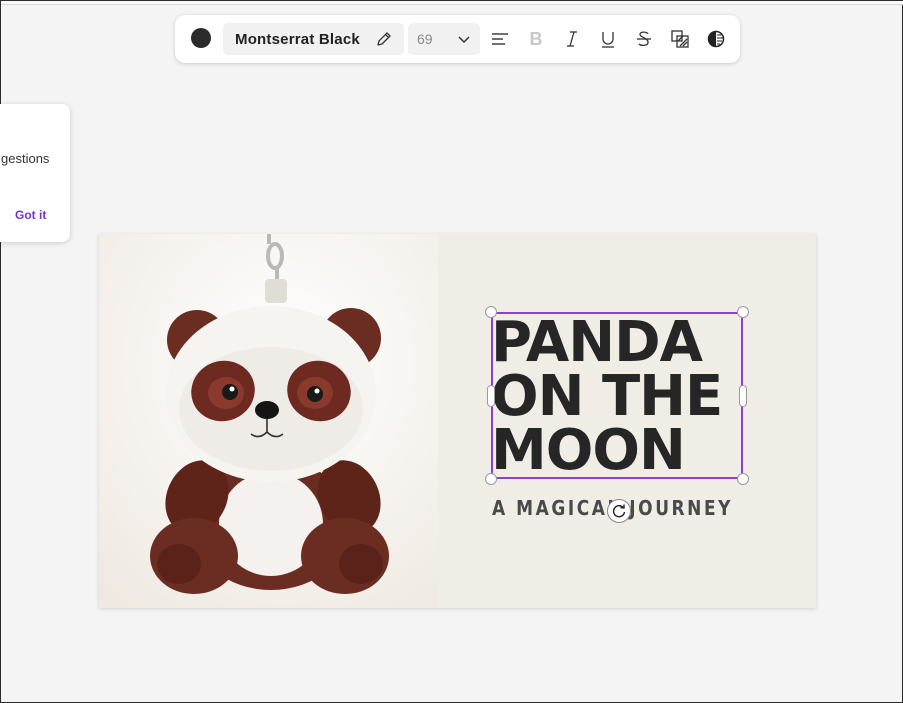 The image size is (903, 703). I want to click on font-size-select: 69, so click(444, 39).